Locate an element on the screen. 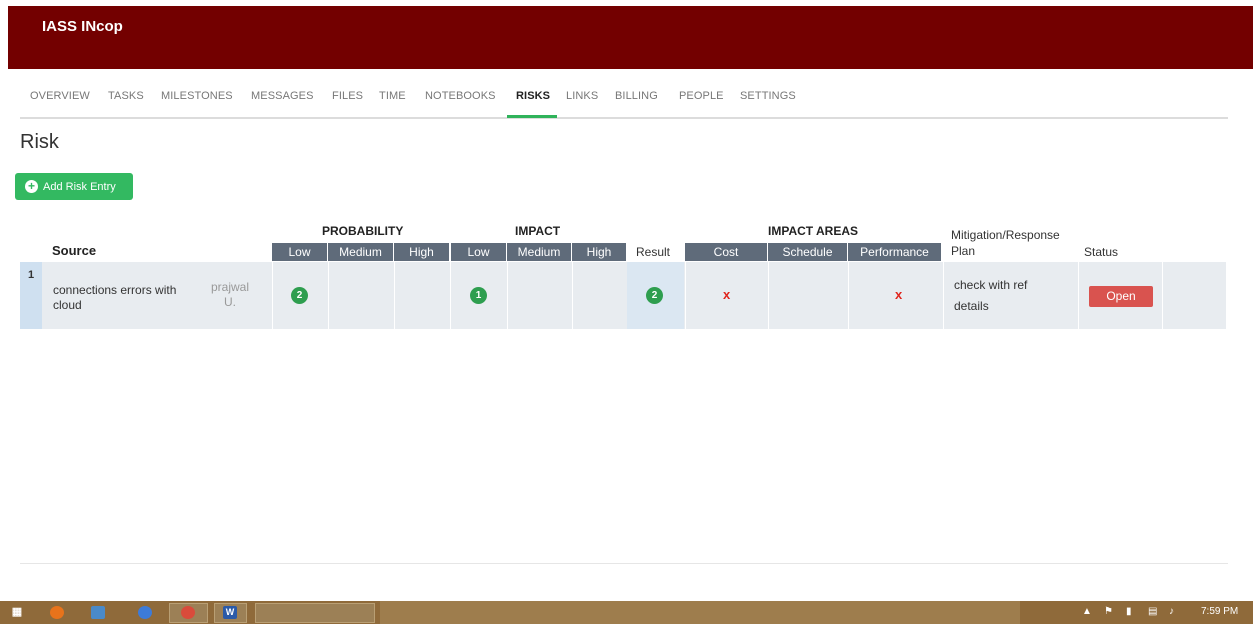 The image size is (1253, 624). status-header: Status is located at coordinates (1101, 252).